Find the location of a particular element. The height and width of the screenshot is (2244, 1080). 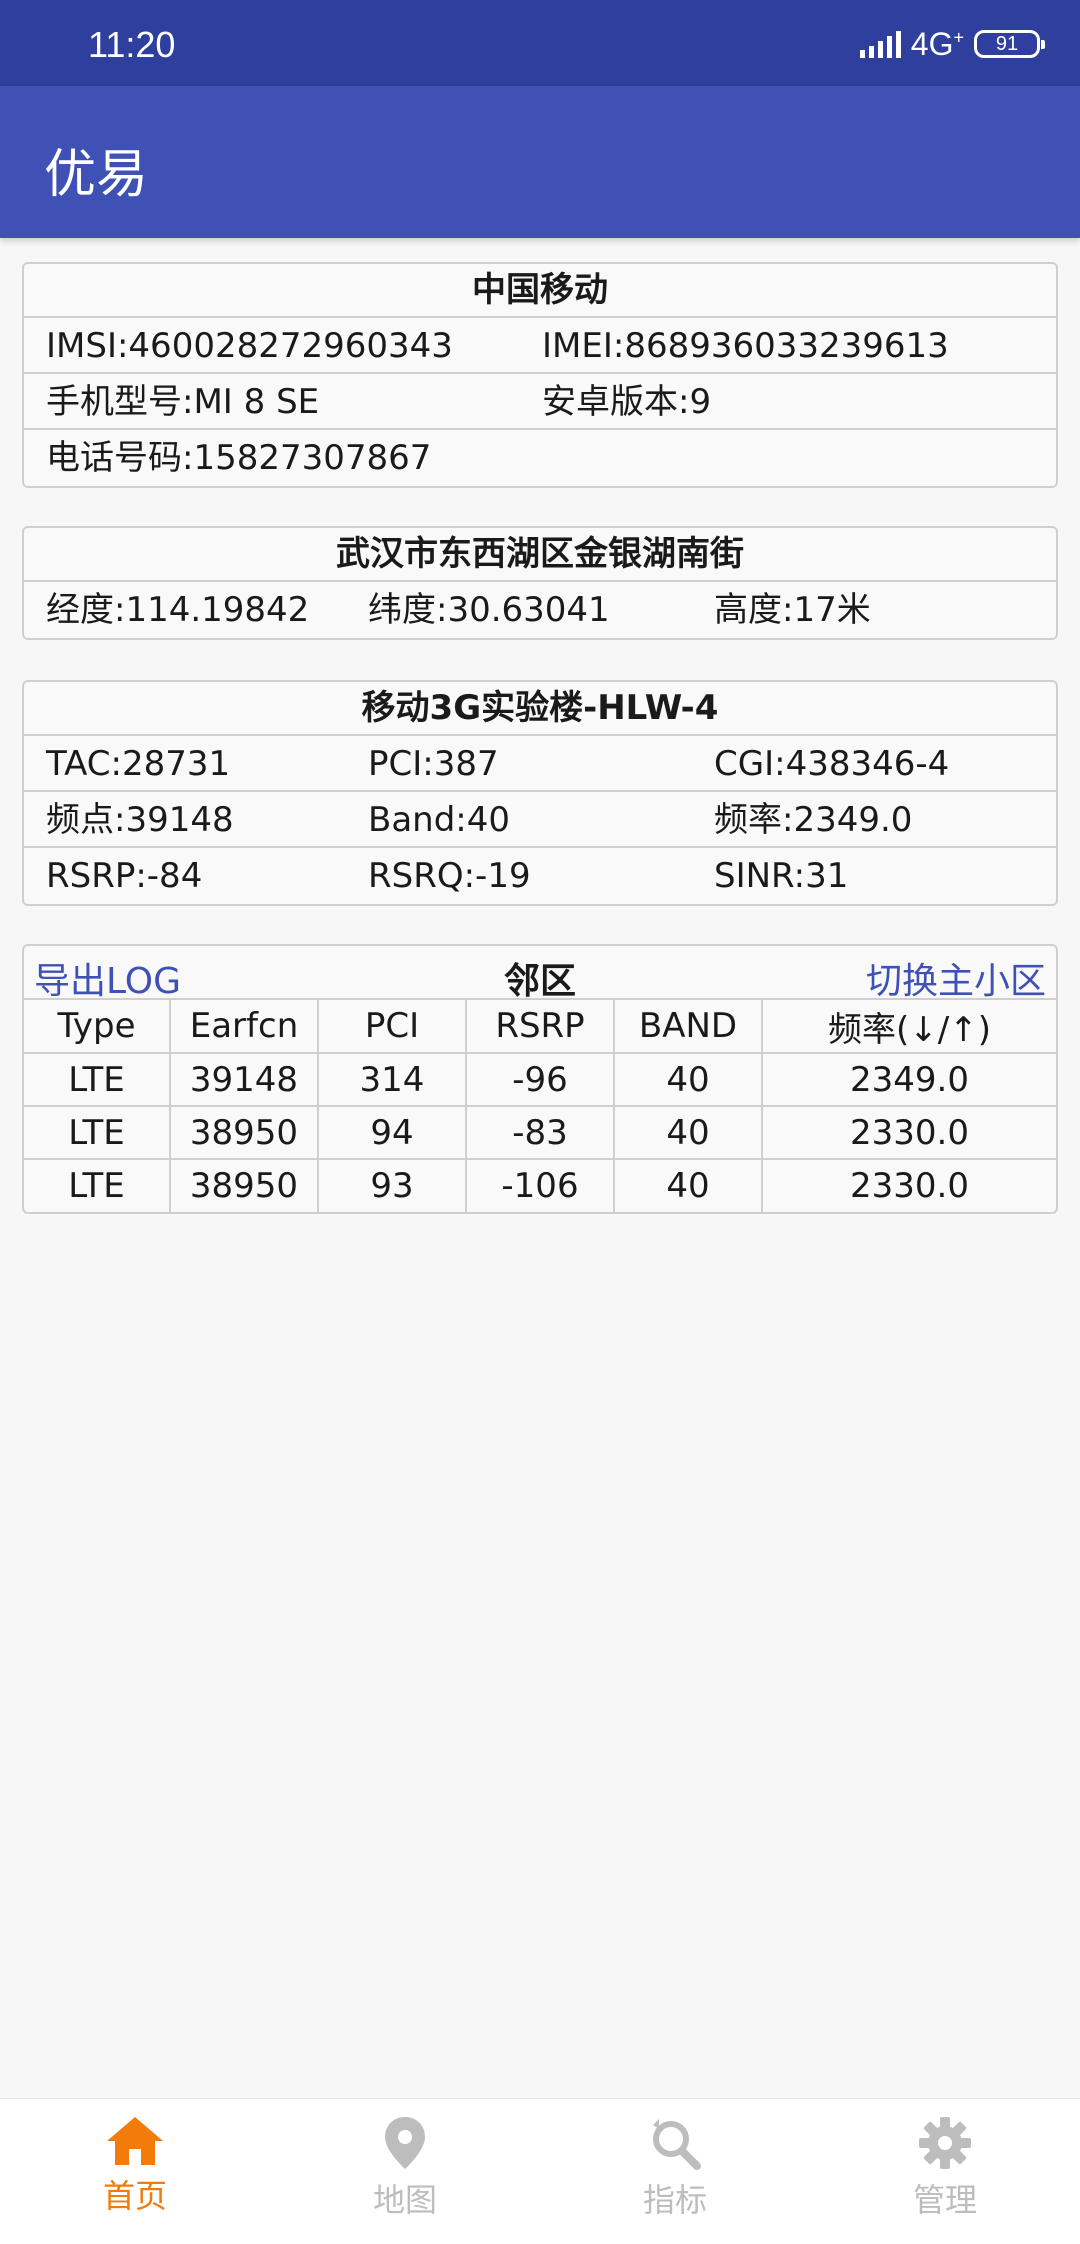

cell-signal-row: RSRP:-84 RSRQ:-19 SINR:31 is located at coordinates (540, 876).